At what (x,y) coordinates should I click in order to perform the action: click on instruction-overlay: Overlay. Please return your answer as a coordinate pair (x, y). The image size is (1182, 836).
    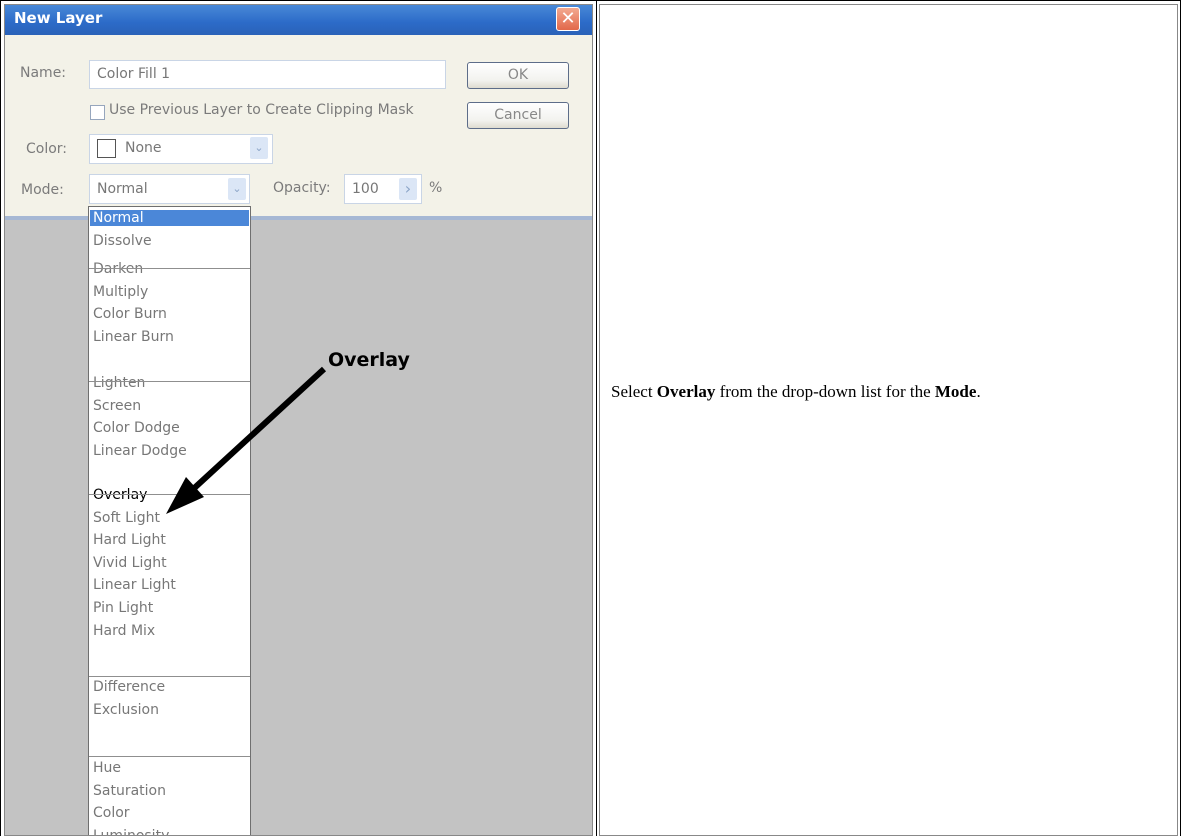
    Looking at the image, I should click on (686, 391).